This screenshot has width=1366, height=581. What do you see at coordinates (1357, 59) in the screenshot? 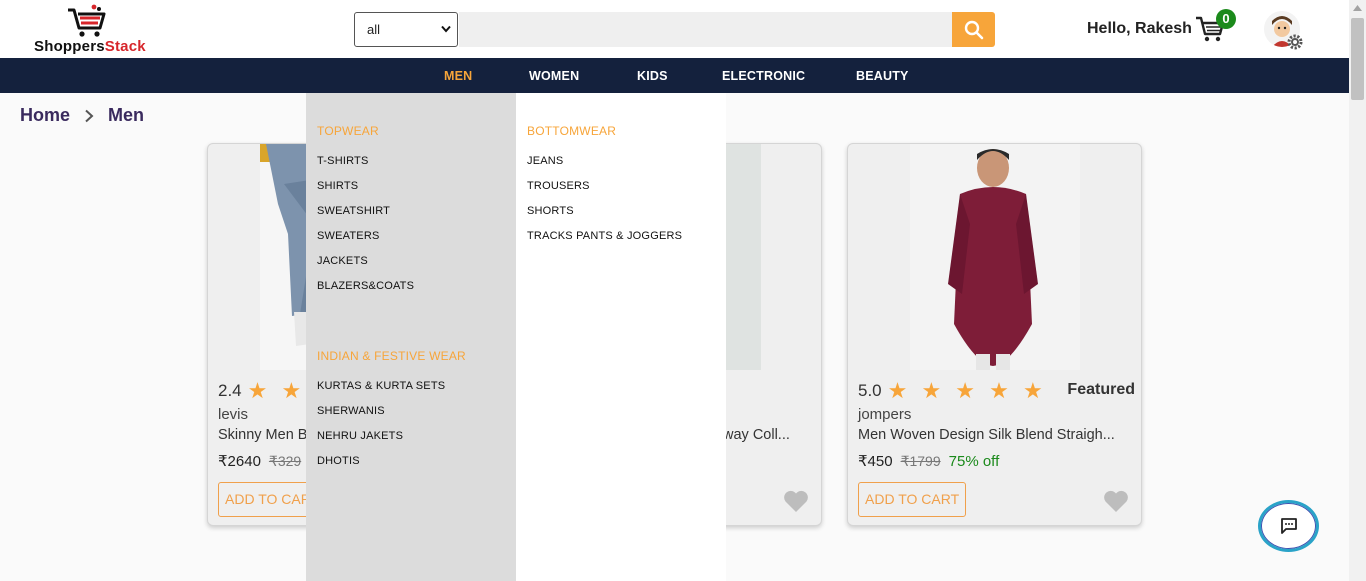
I see `scrollbar-thumb` at bounding box center [1357, 59].